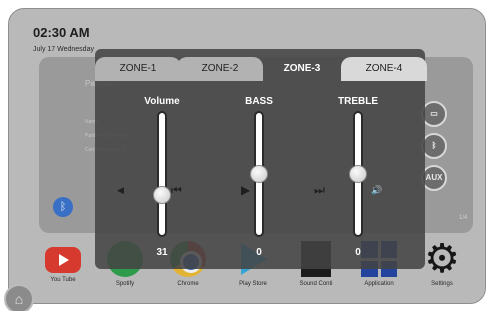 The image size is (493, 311). Describe the element at coordinates (120, 190) in the screenshot. I see `mute-icon: ◀` at that location.